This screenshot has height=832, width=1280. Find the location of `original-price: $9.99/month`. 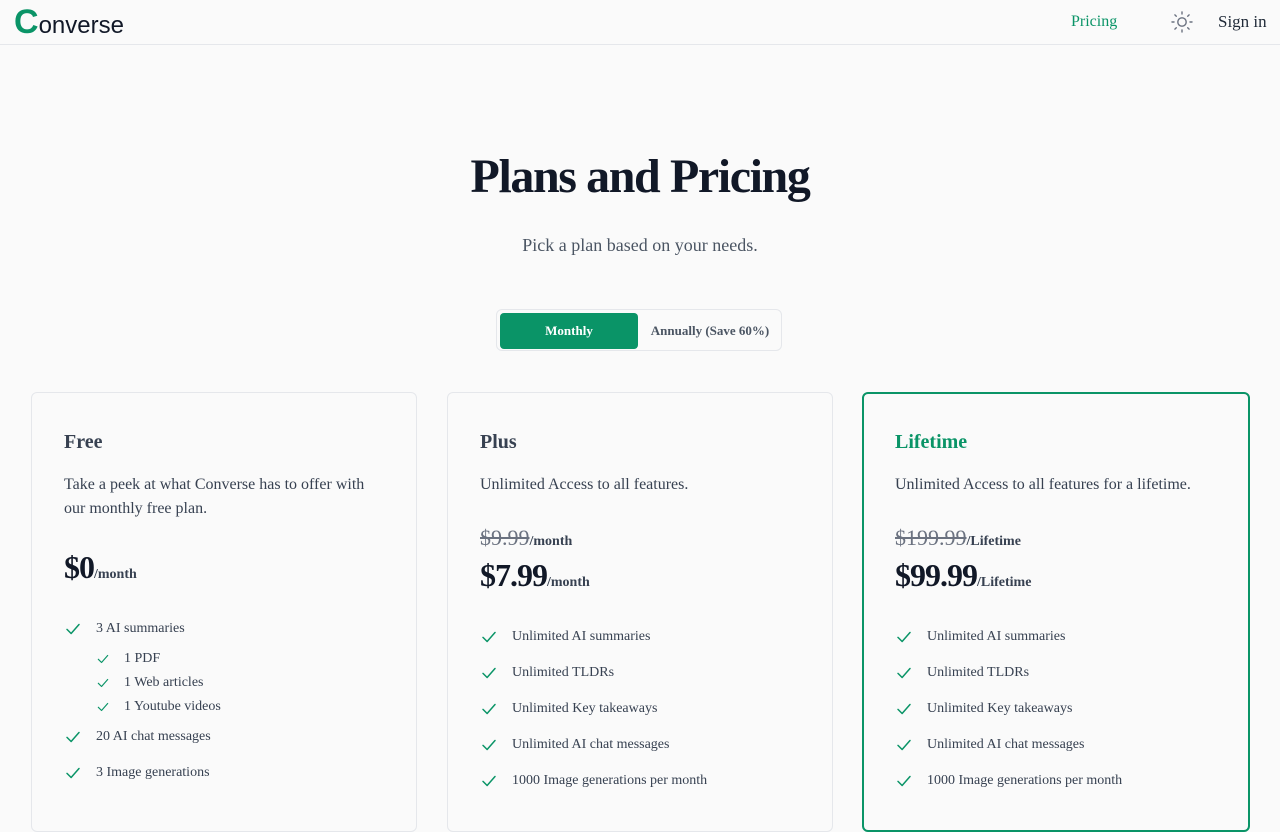

original-price: $9.99/month is located at coordinates (526, 540).